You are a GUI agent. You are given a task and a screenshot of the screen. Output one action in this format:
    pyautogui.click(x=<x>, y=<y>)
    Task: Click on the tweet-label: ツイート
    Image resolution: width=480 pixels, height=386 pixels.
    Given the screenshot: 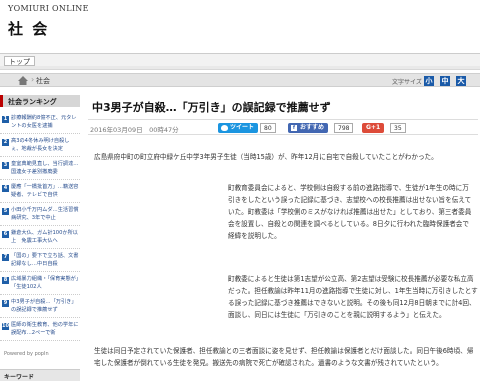 What is the action you would take?
    pyautogui.click(x=242, y=127)
    